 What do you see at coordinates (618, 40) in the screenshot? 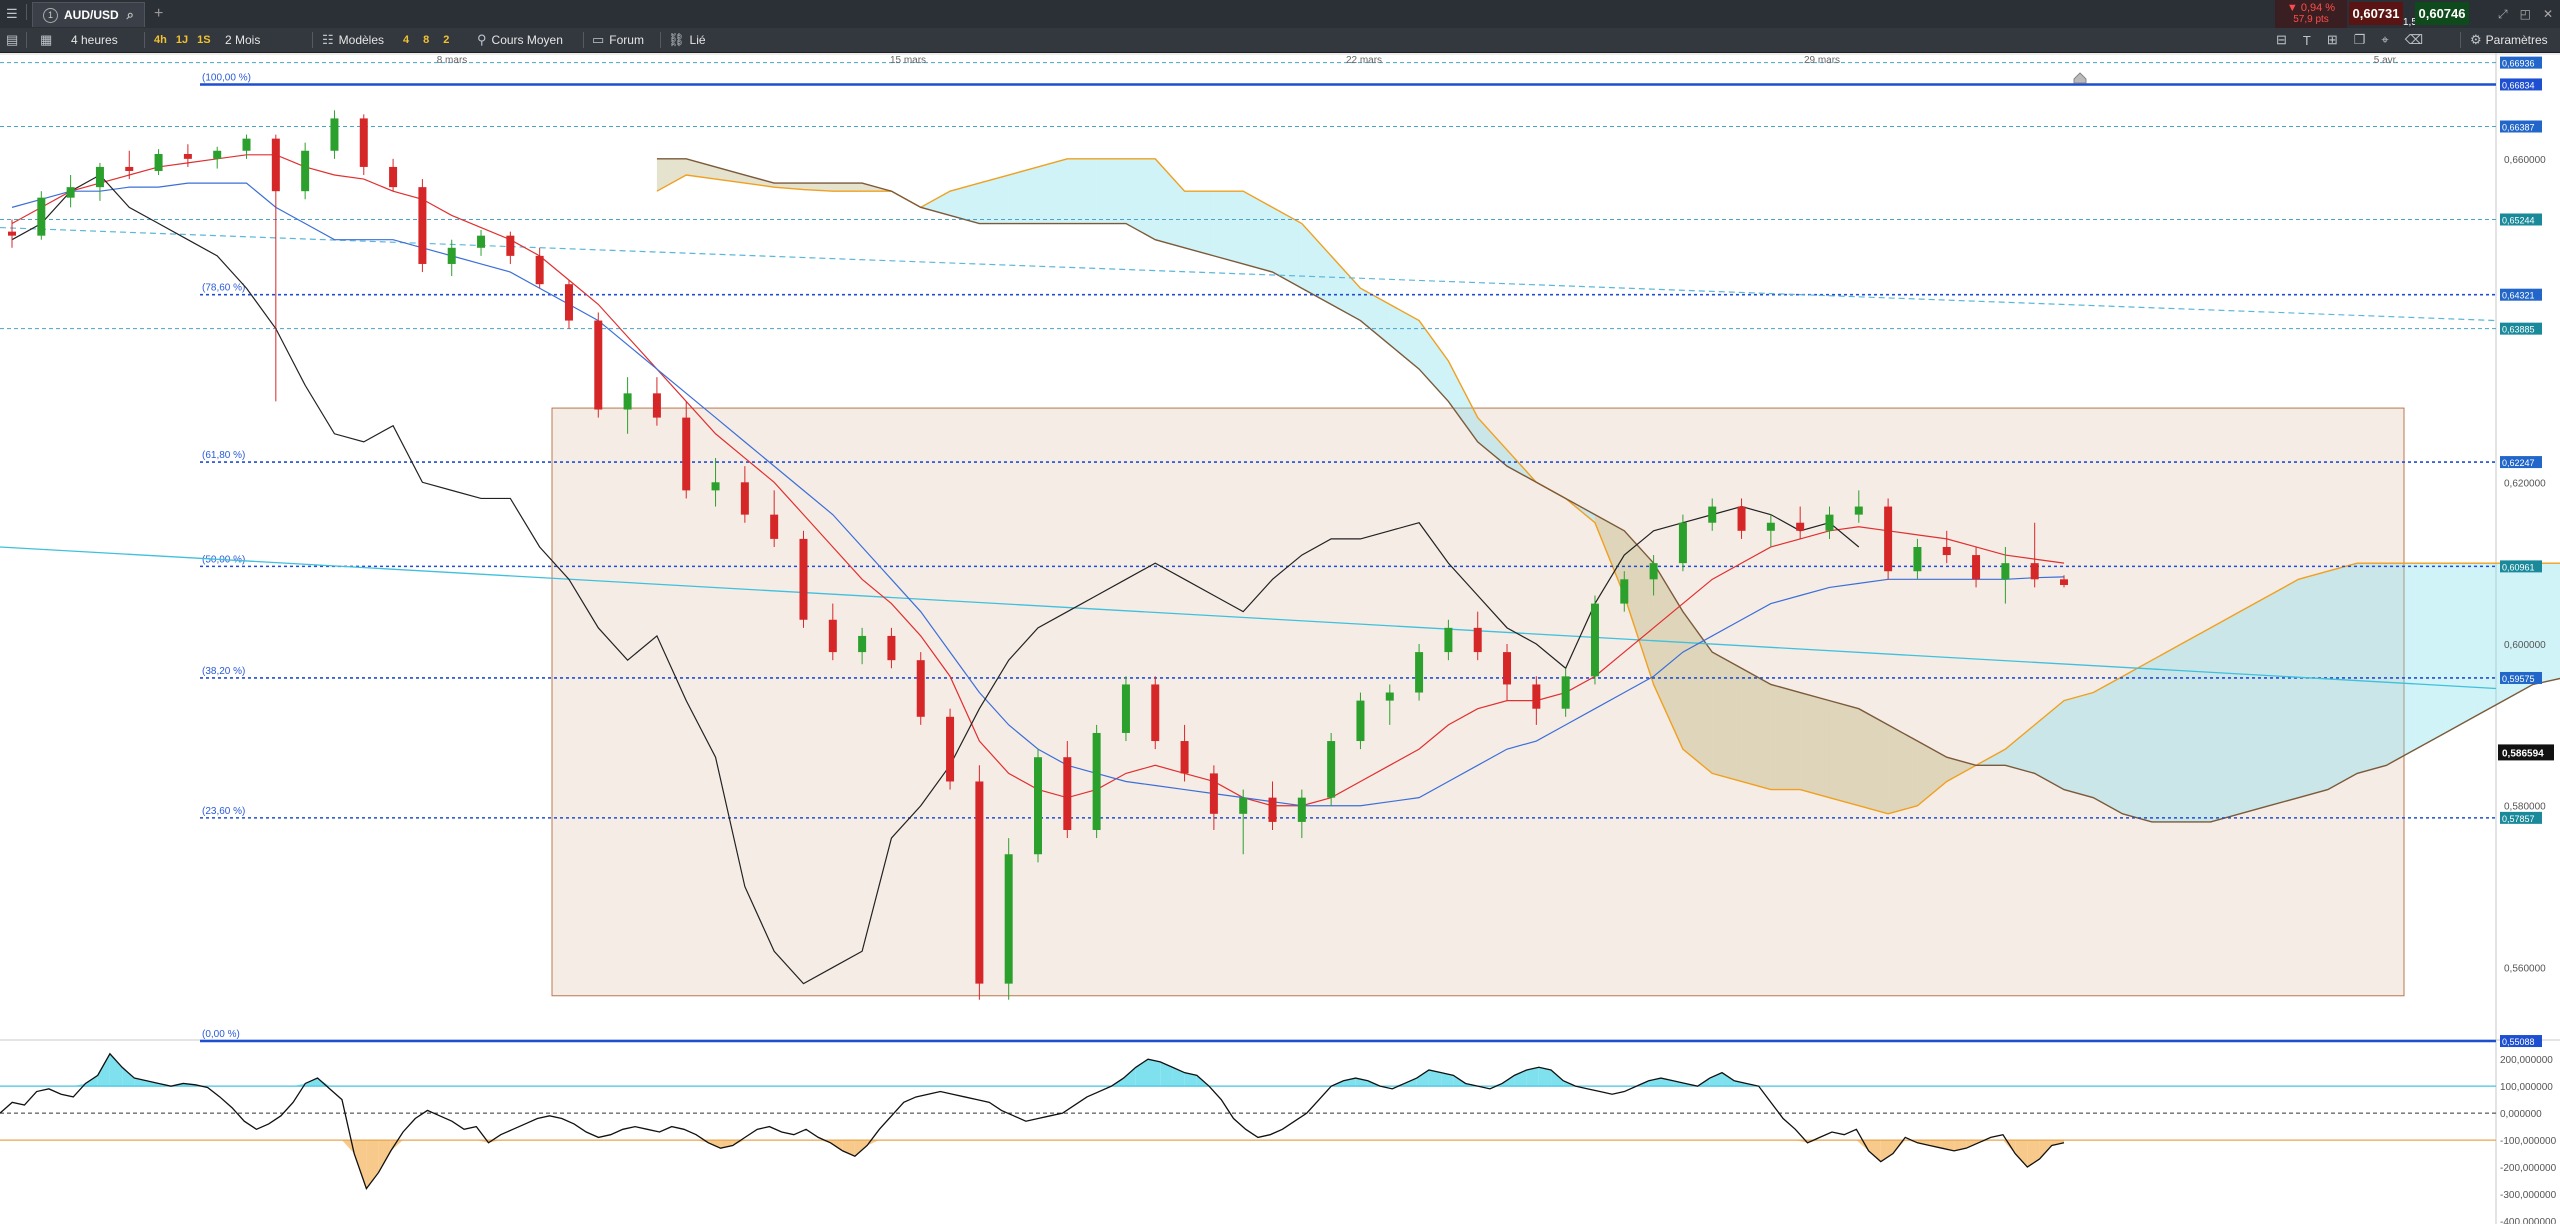
I see `forum-button: ▭ Forum` at bounding box center [618, 40].